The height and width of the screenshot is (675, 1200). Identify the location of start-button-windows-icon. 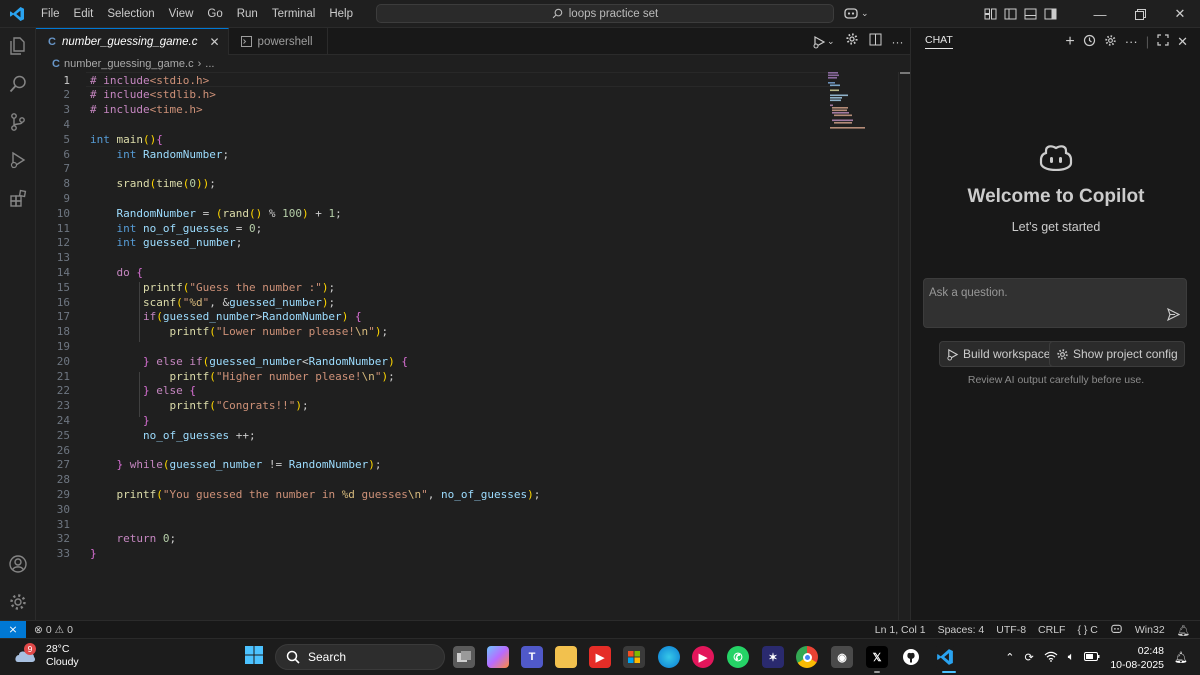
(255, 656).